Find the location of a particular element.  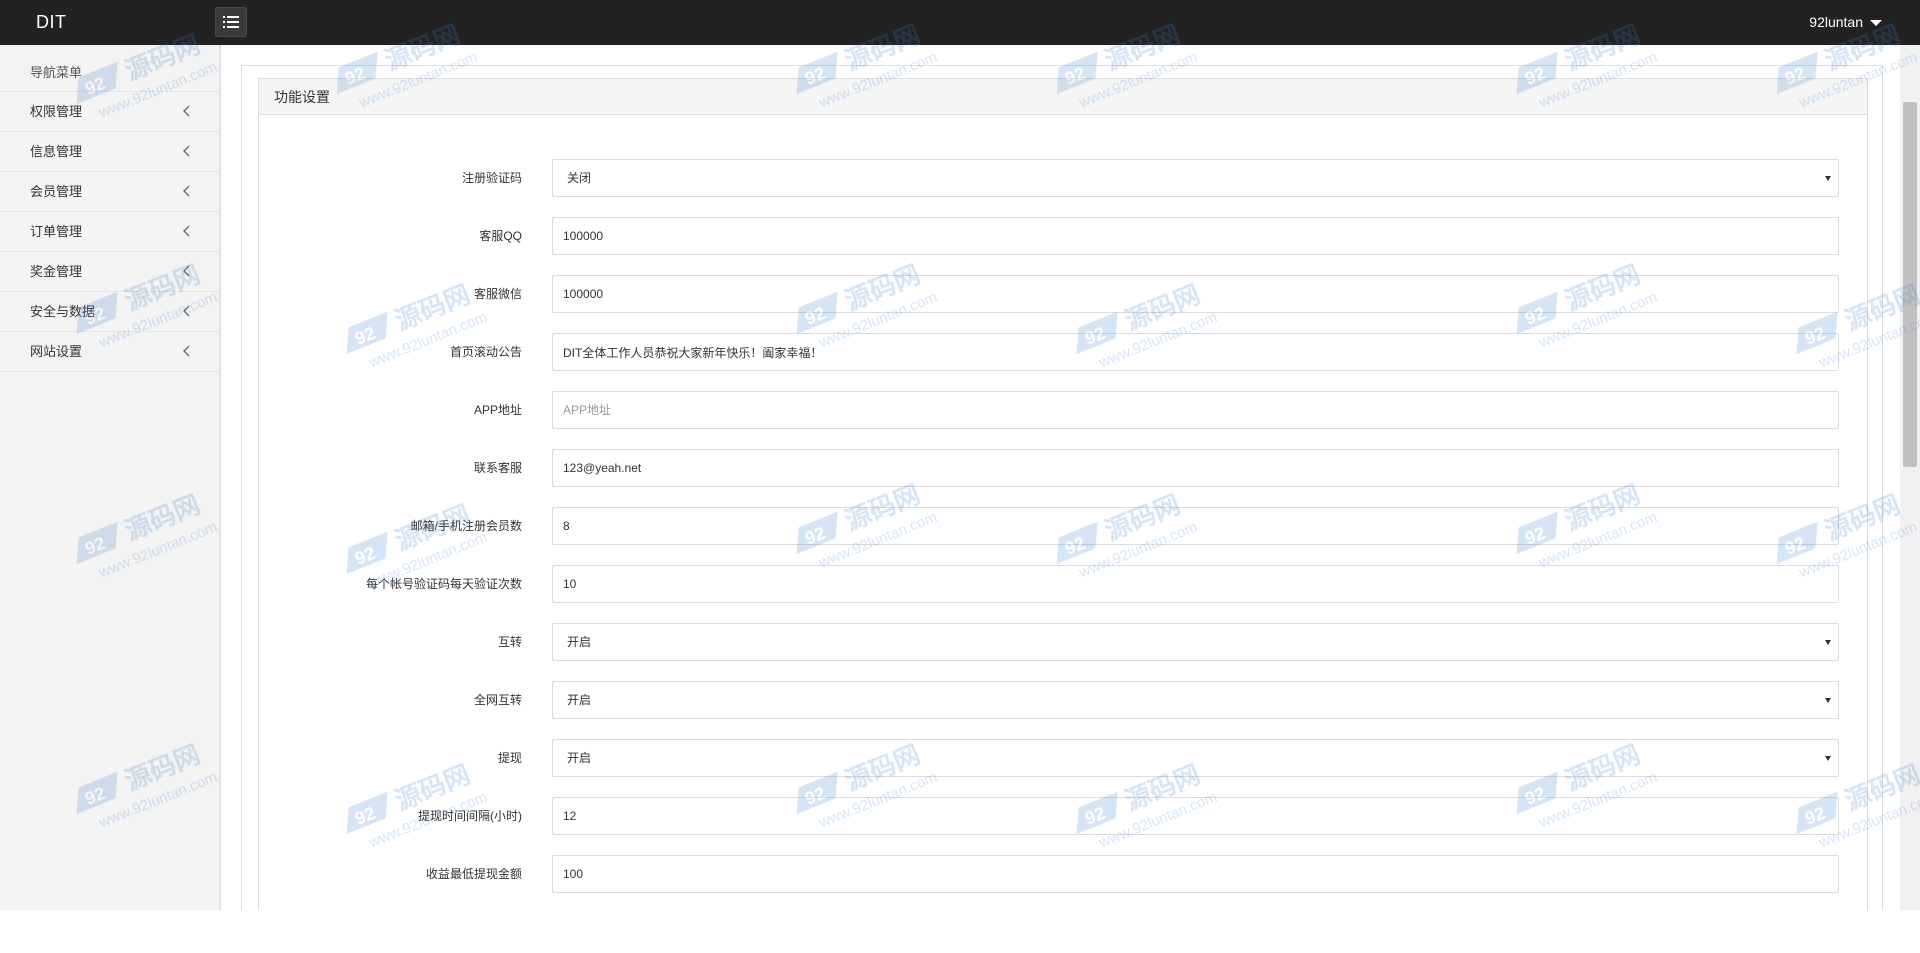

user-menu: 92luntan is located at coordinates (1845, 22).